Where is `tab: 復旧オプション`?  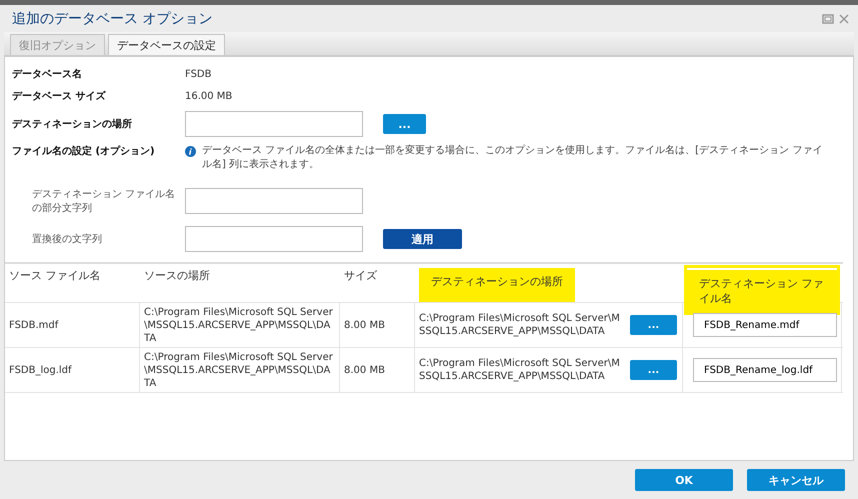 tab: 復旧オプション is located at coordinates (57, 44).